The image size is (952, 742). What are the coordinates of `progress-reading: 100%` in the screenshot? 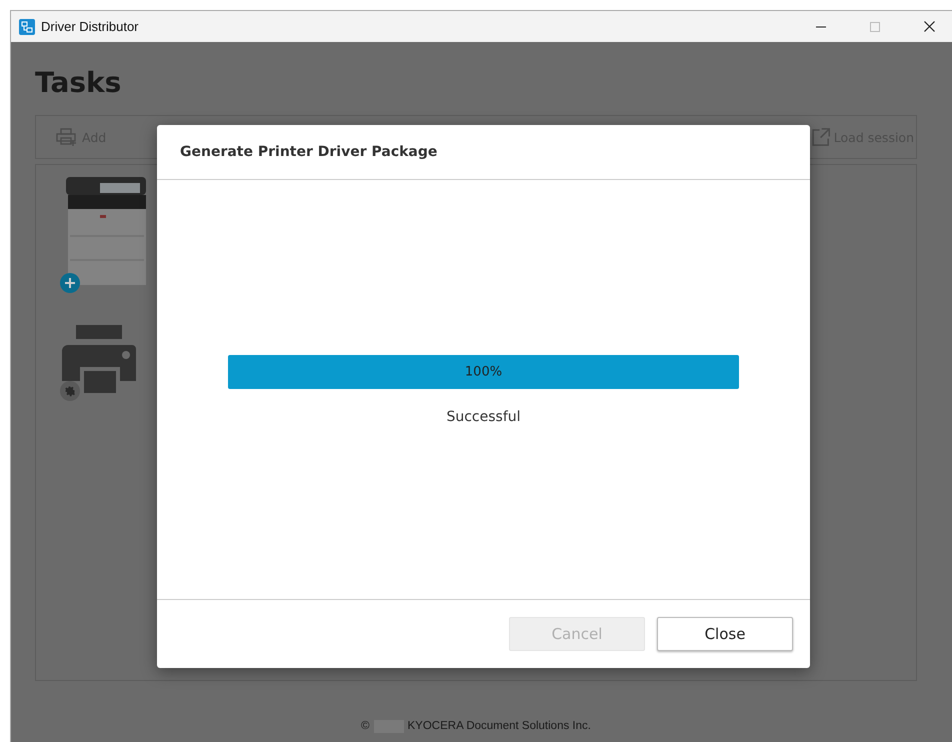 It's located at (483, 371).